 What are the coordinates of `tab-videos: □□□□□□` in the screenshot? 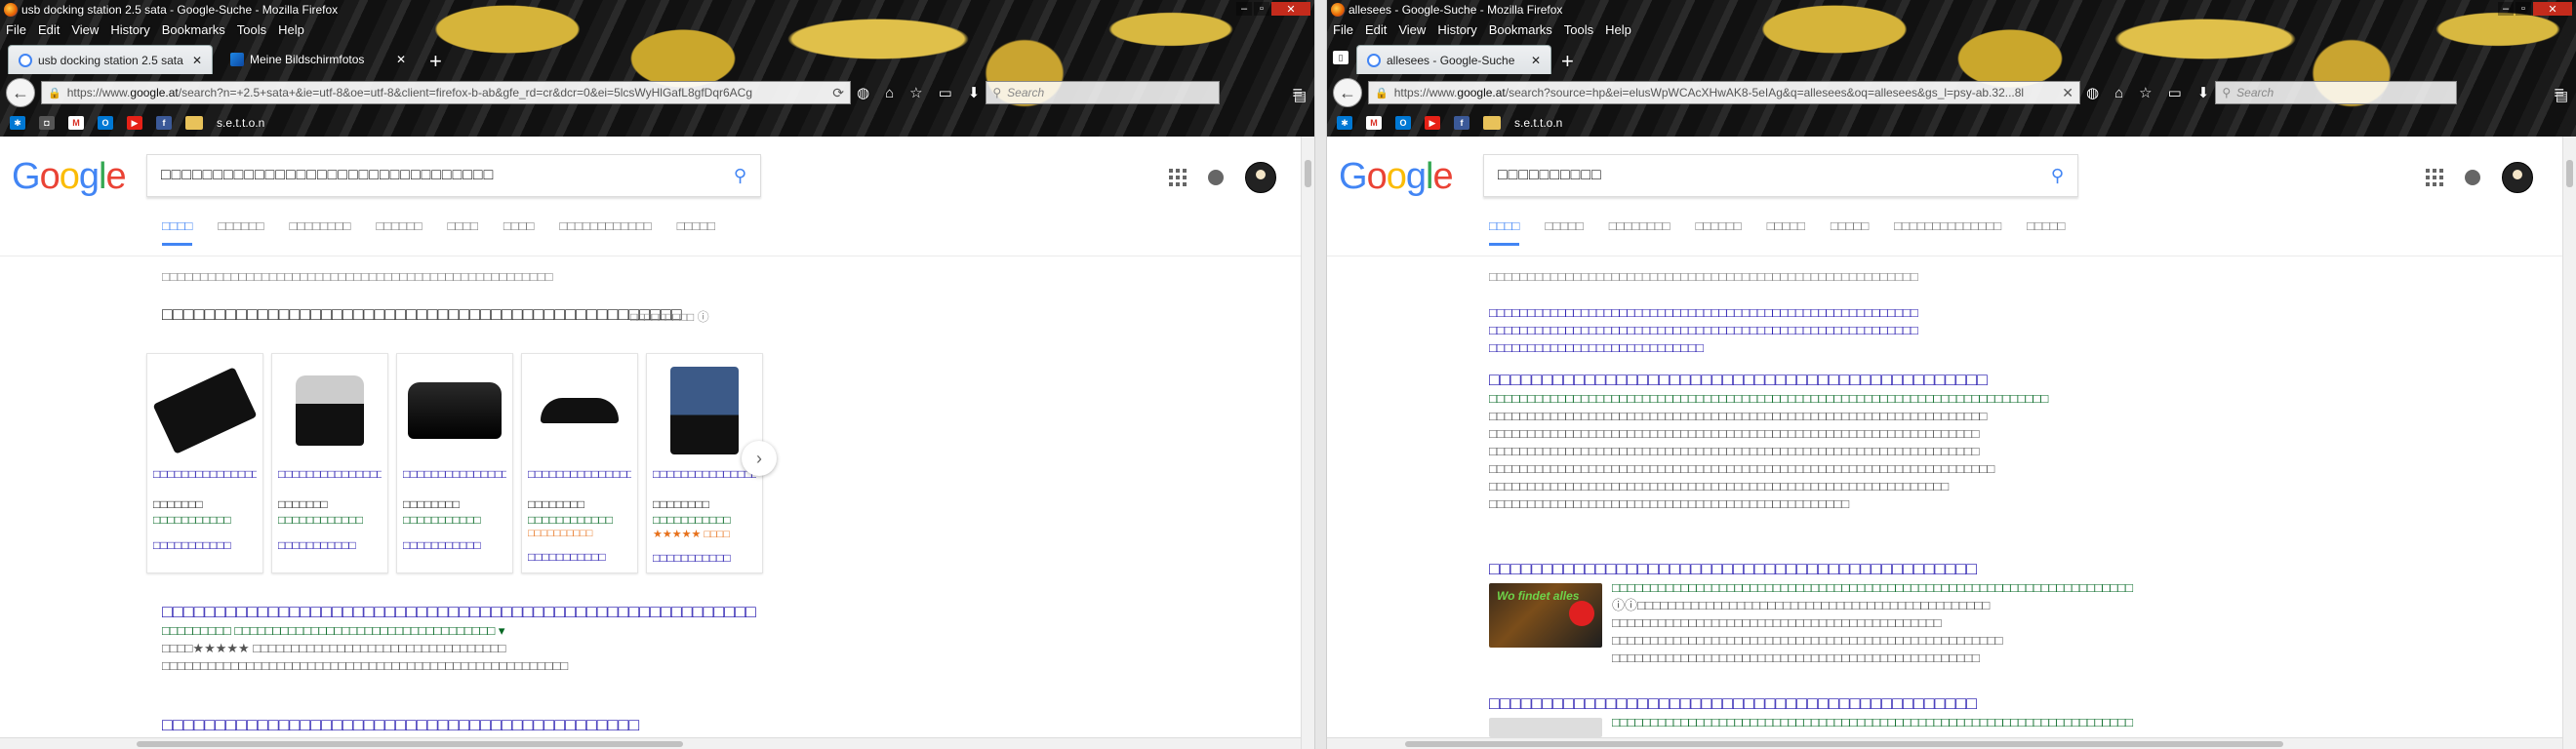 It's located at (1719, 232).